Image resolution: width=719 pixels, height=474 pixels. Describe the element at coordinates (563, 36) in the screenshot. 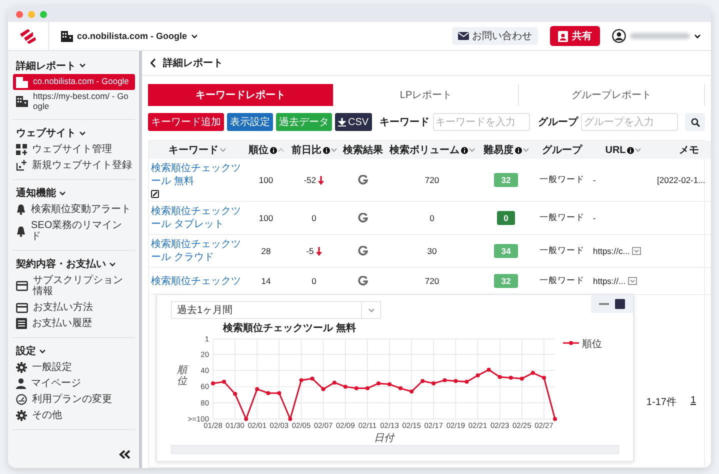

I see `id-badge-icon` at that location.